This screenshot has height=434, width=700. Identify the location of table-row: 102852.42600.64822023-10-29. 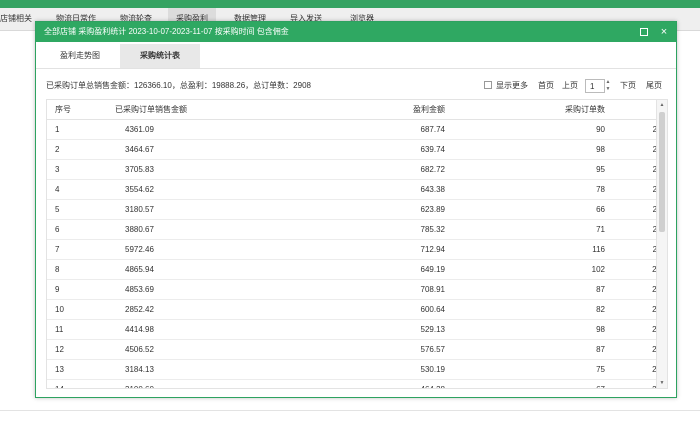
(357, 309).